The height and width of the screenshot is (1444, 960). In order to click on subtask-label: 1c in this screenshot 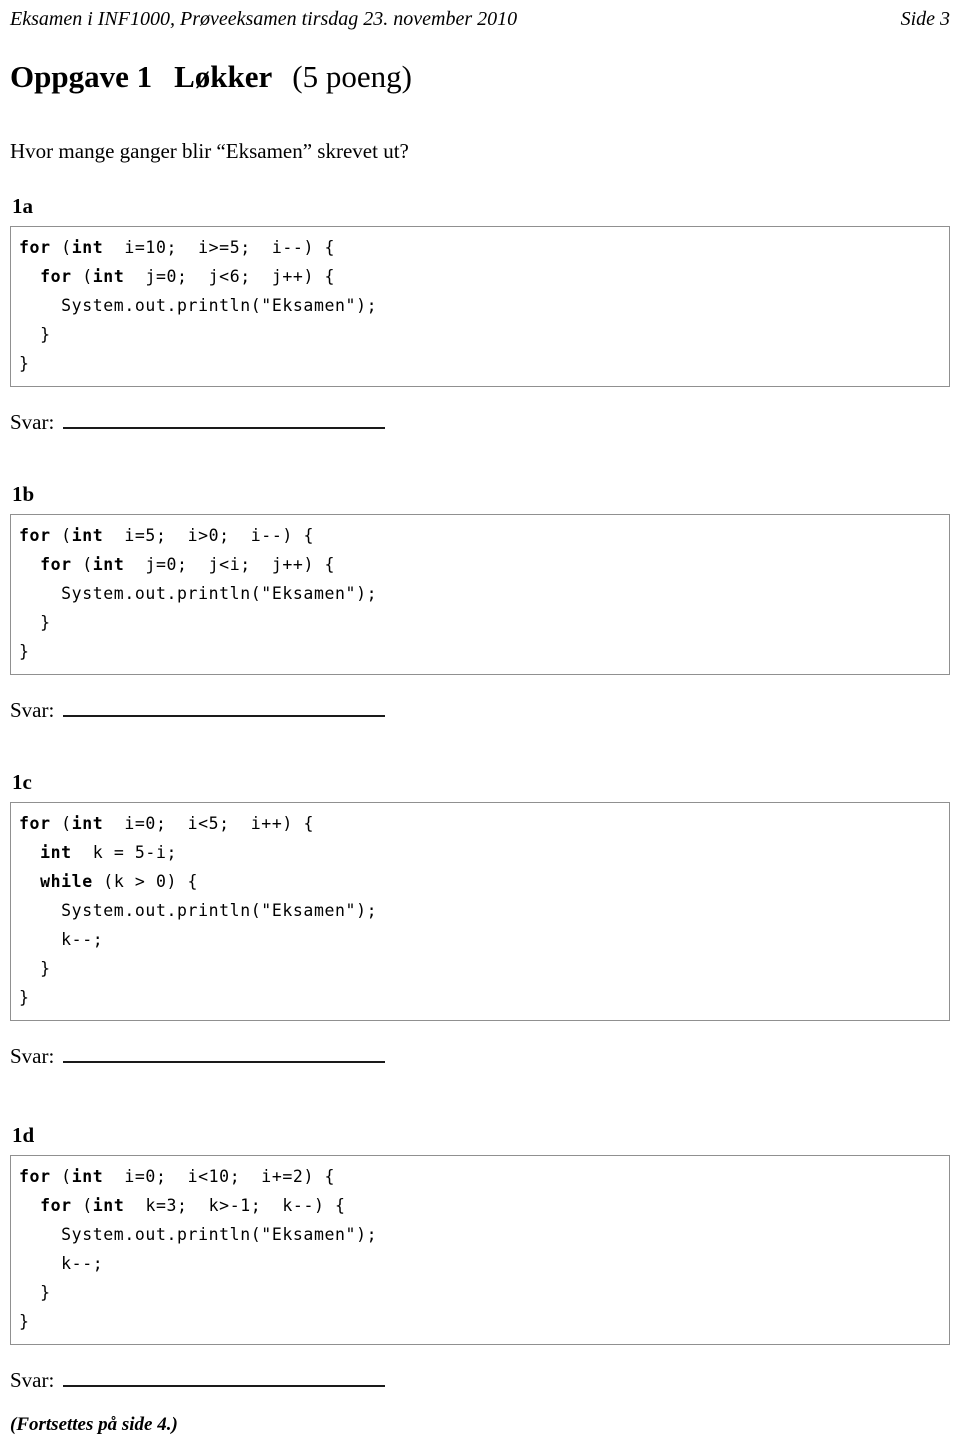, I will do `click(22, 782)`.